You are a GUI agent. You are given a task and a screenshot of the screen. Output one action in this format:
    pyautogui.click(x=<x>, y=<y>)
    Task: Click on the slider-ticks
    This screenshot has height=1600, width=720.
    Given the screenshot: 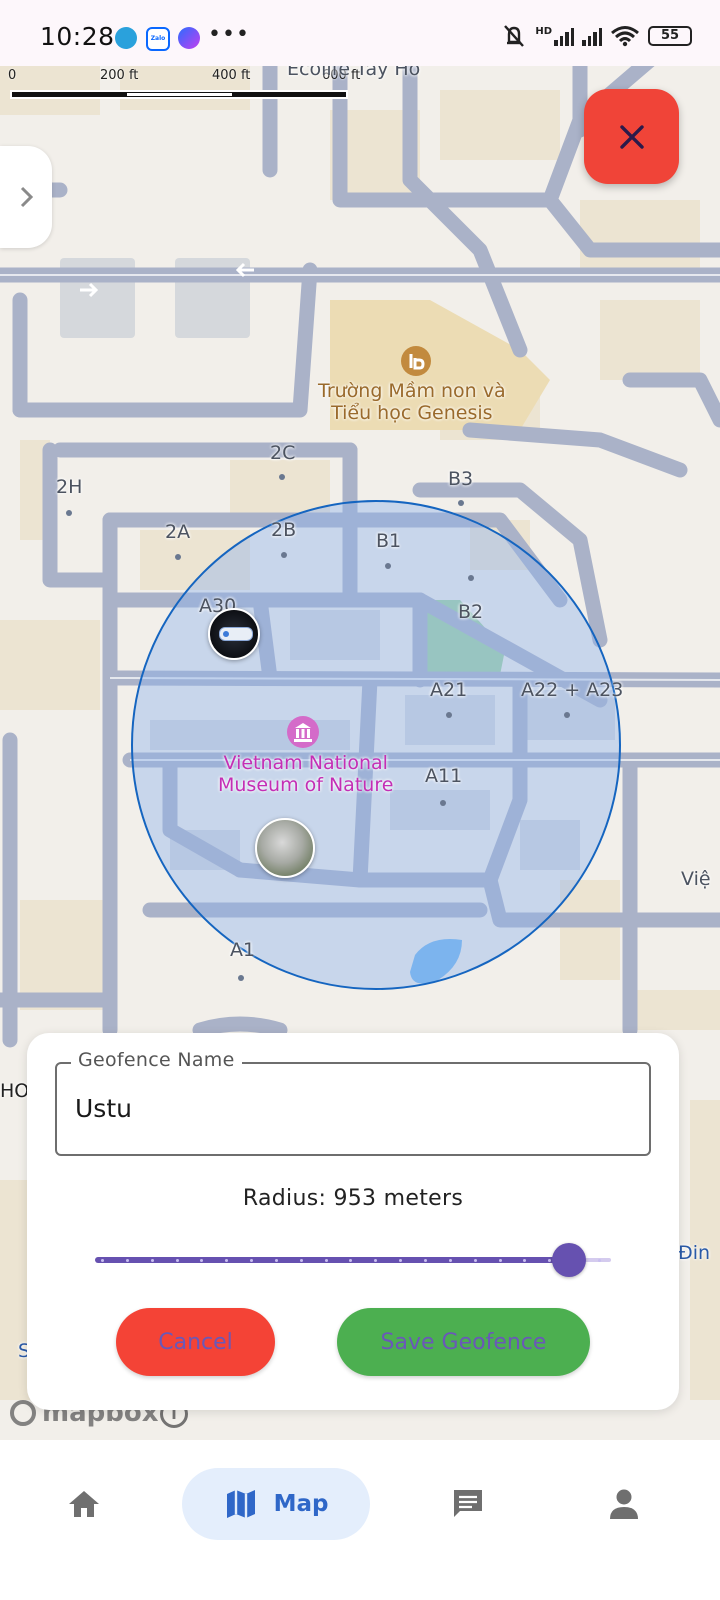 What is the action you would take?
    pyautogui.click(x=351, y=1260)
    